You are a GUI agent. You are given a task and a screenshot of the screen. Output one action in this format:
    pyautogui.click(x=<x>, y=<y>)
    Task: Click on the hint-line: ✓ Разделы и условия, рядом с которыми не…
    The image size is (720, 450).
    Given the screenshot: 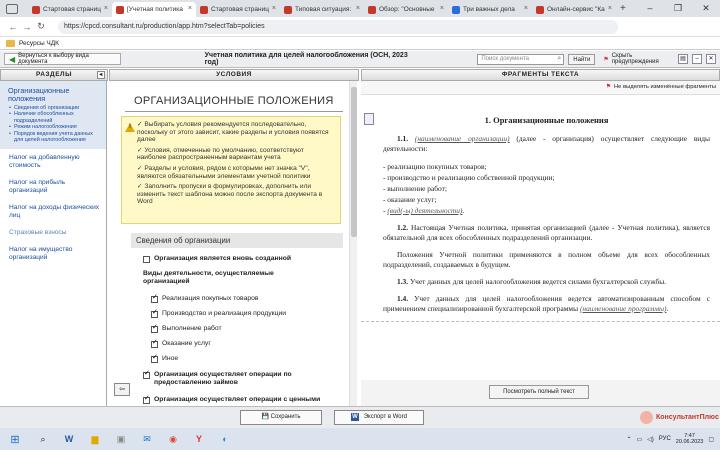 What is the action you would take?
    pyautogui.click(x=224, y=172)
    